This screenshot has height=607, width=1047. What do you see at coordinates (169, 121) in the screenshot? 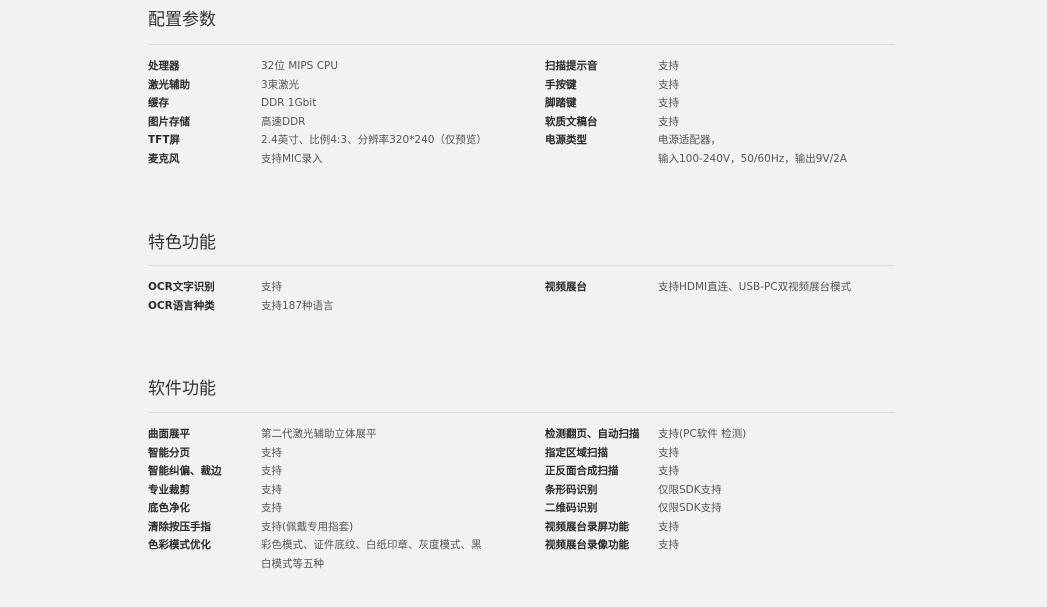
I see `spec-label: 图片存储` at bounding box center [169, 121].